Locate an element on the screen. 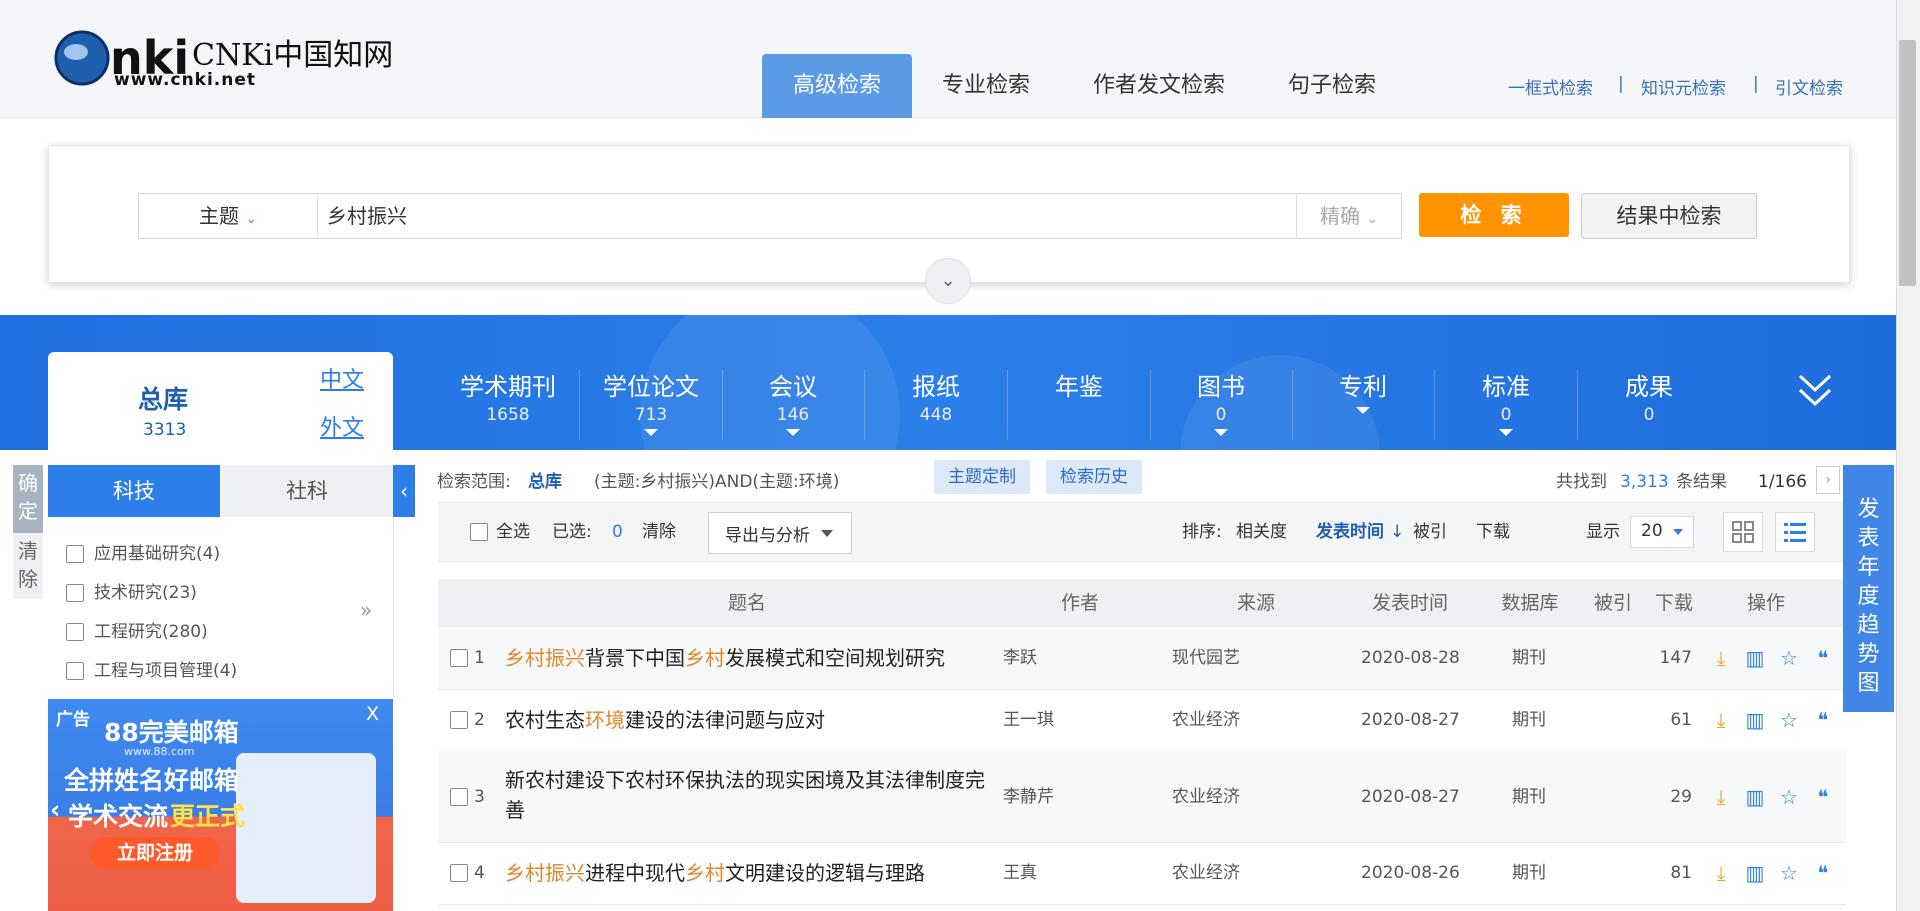 The image size is (1920, 911). sort-relevance: 相关度 is located at coordinates (1261, 532).